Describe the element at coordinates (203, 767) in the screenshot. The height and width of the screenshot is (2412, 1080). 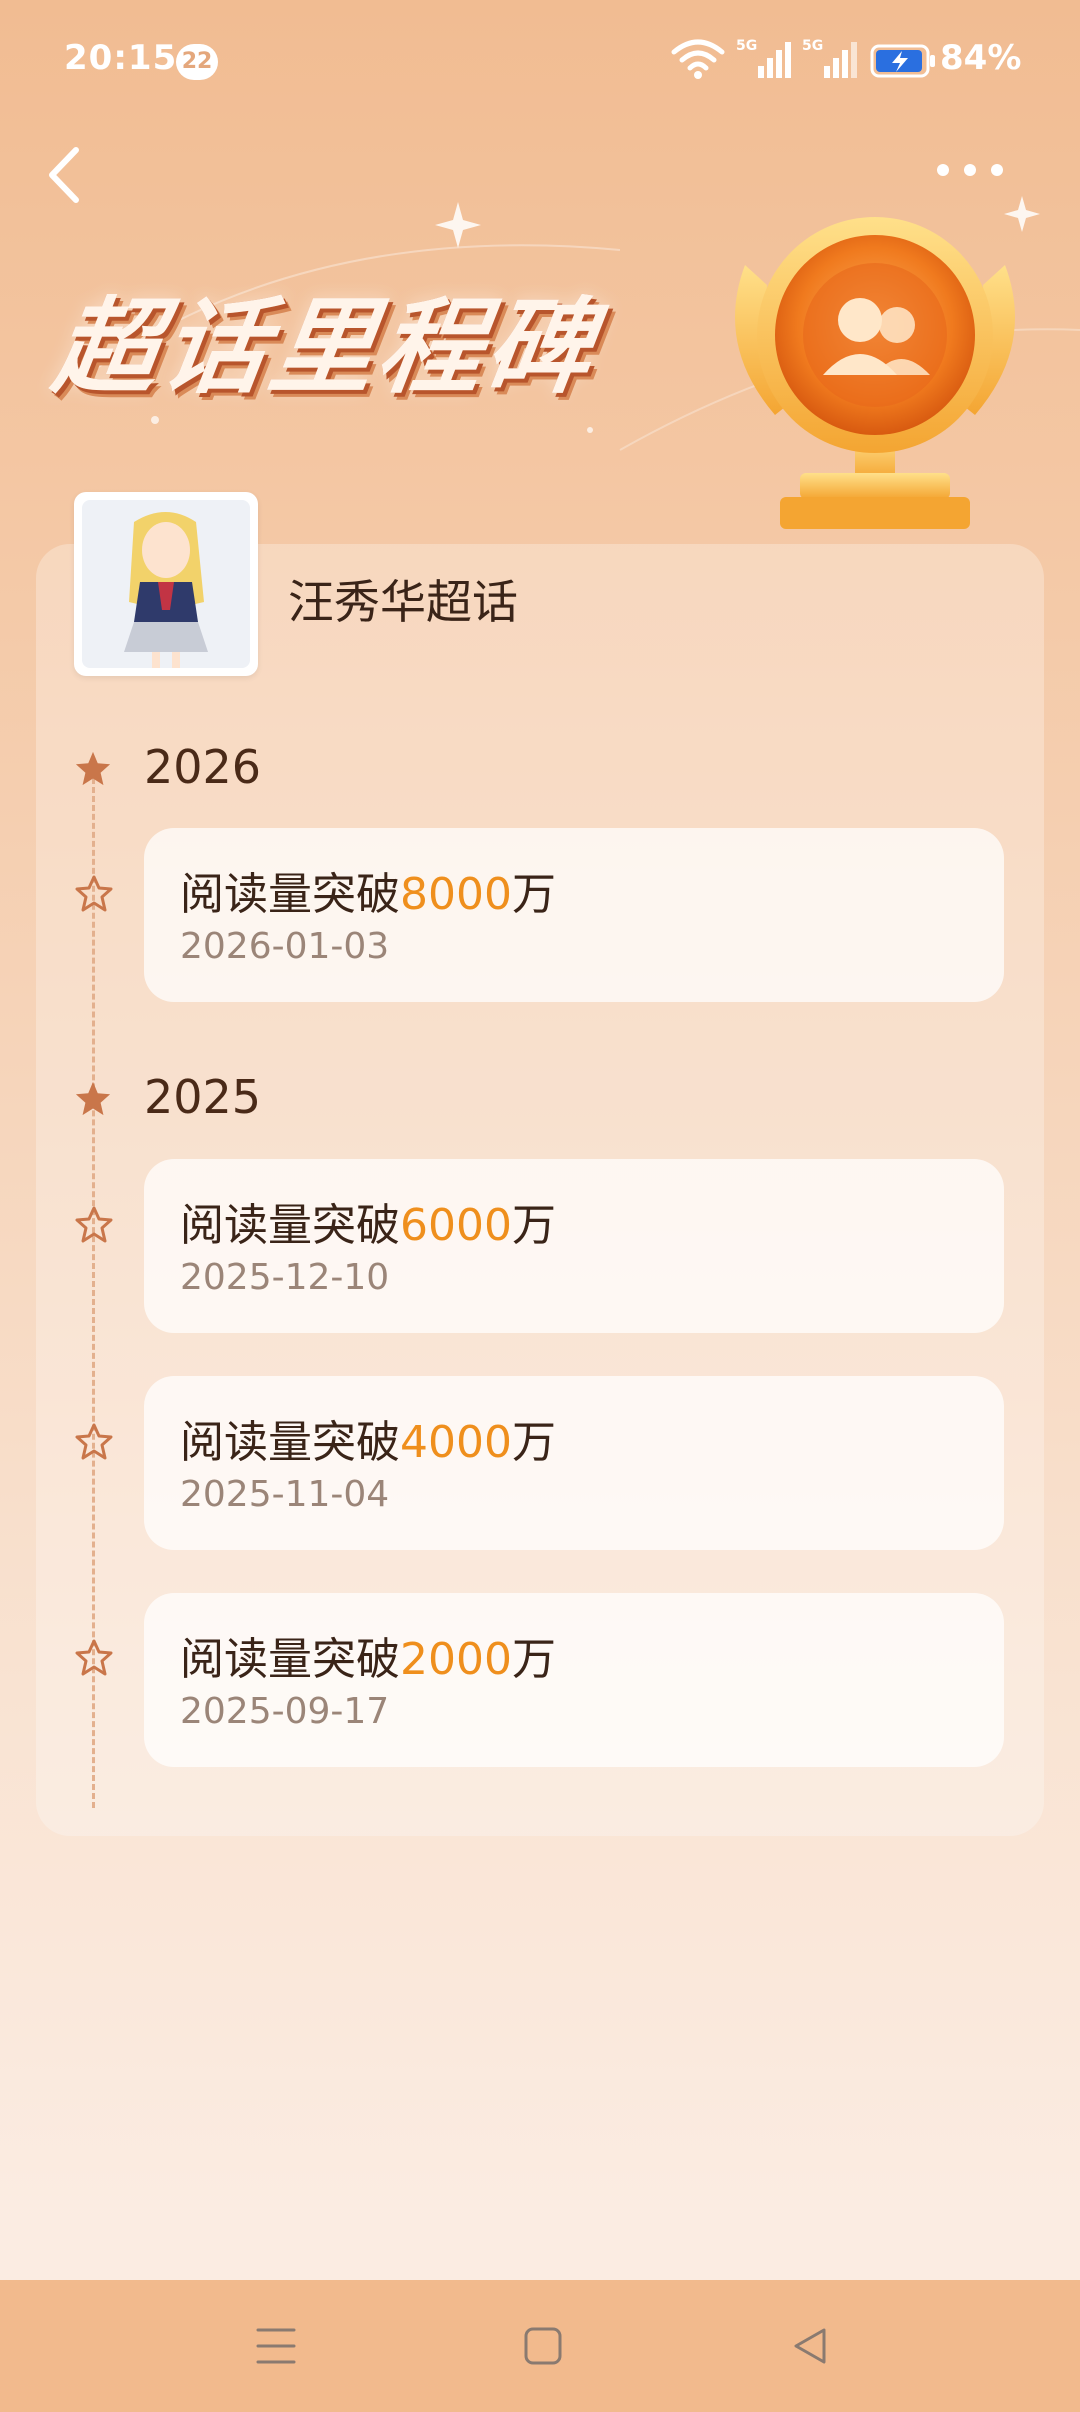
I see `year-label: 2026` at that location.